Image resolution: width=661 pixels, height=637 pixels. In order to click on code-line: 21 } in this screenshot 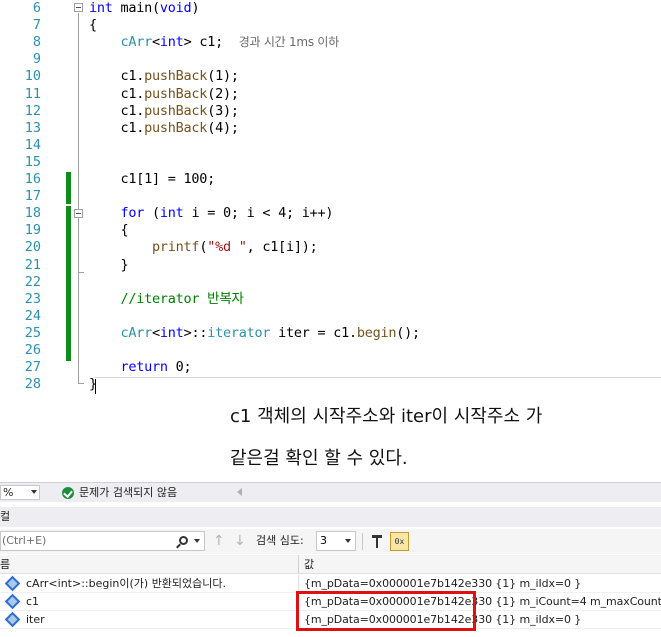, I will do `click(330, 265)`.